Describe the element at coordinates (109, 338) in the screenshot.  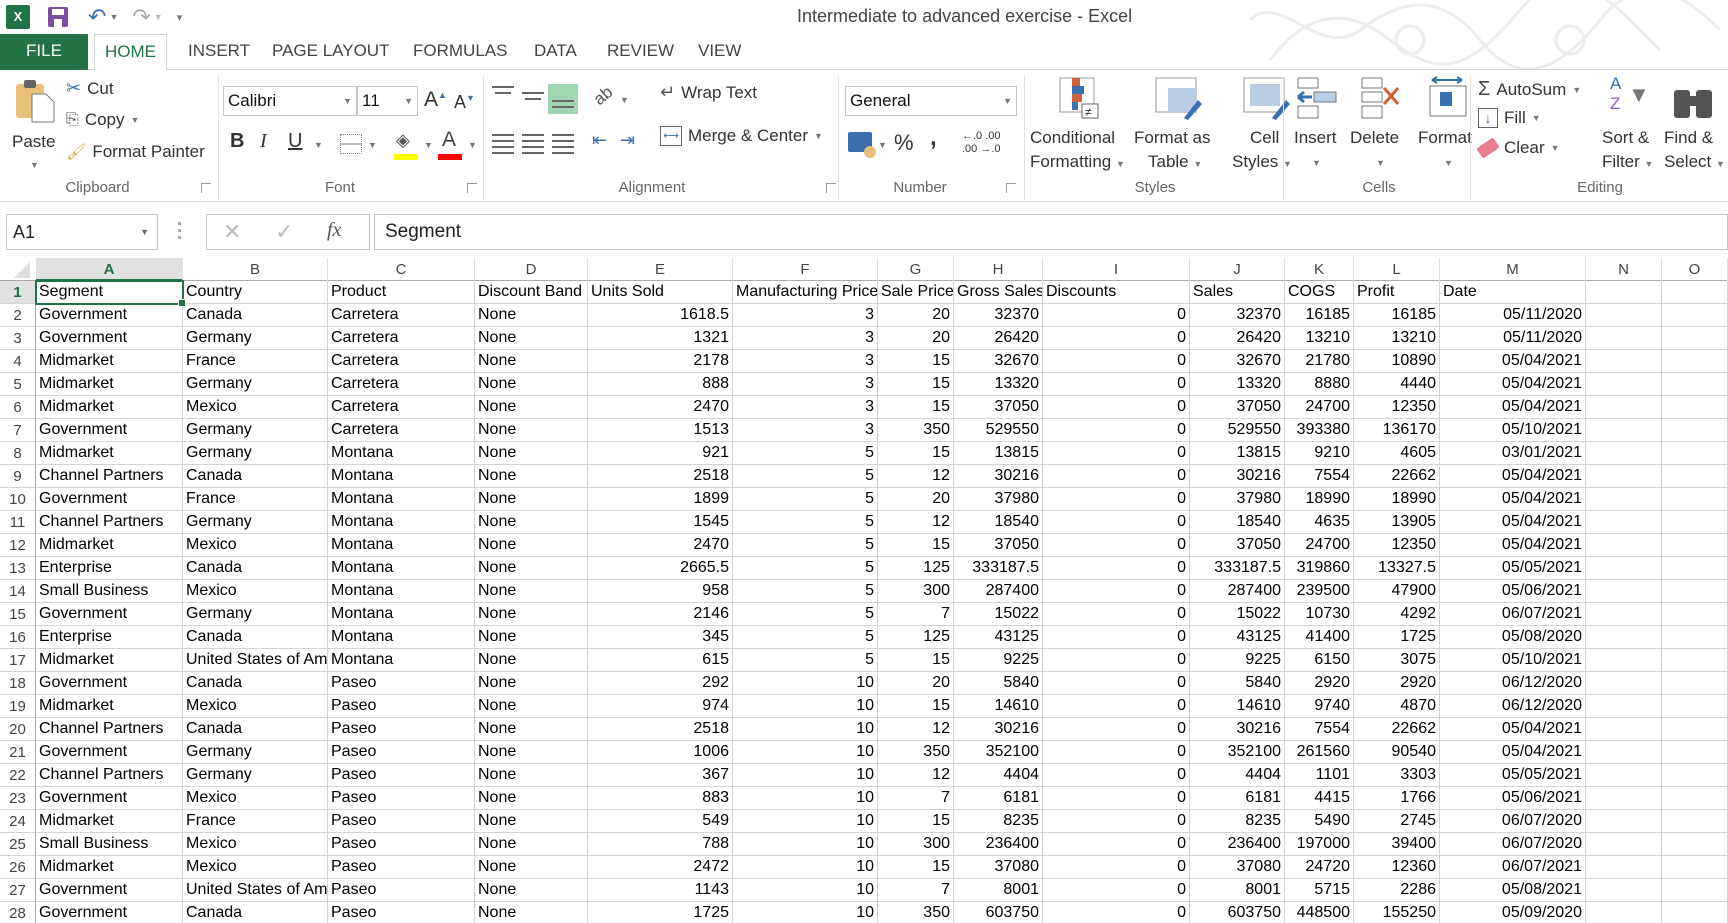
I see `cell-a3: Government` at that location.